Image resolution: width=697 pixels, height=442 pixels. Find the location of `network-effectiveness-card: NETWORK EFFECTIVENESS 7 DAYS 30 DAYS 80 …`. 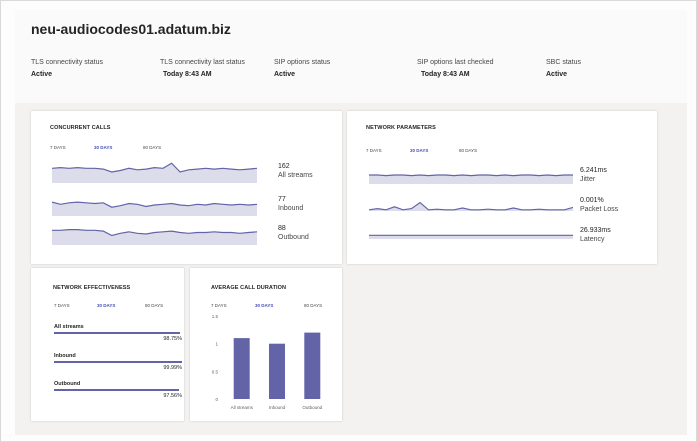

network-effectiveness-card: NETWORK EFFECTIVENESS 7 DAYS 30 DAYS 80 … is located at coordinates (107, 344).